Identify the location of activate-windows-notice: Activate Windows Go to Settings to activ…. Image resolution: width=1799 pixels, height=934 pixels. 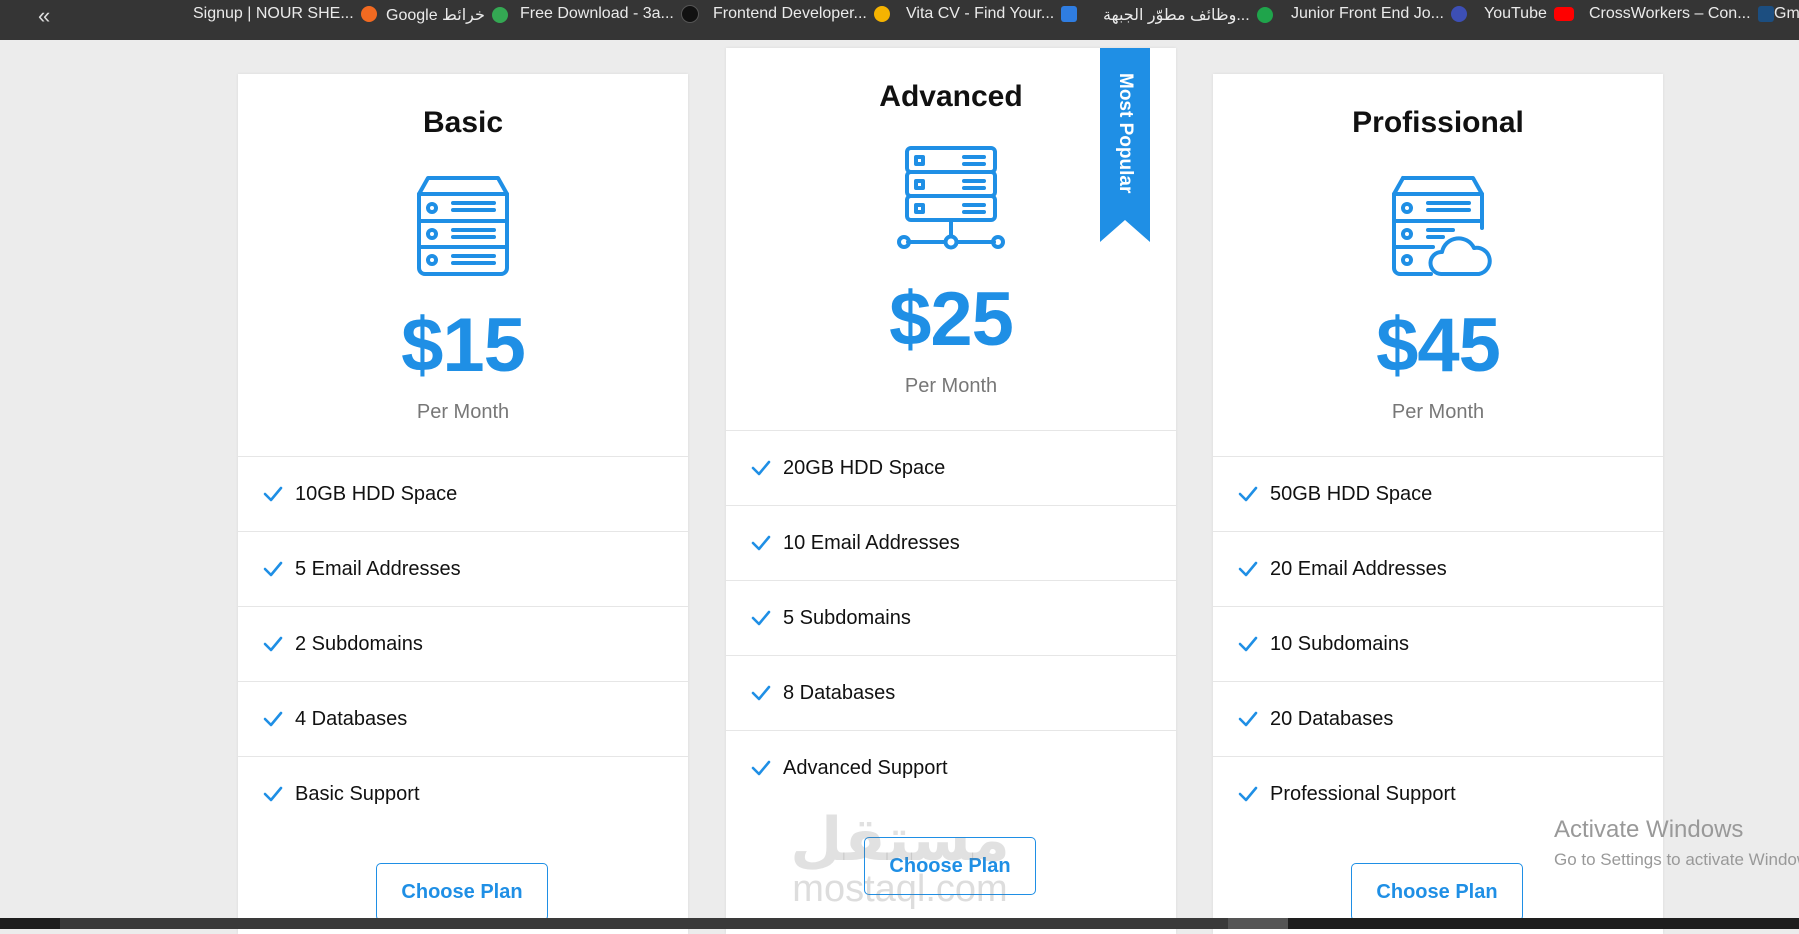
(1676, 843).